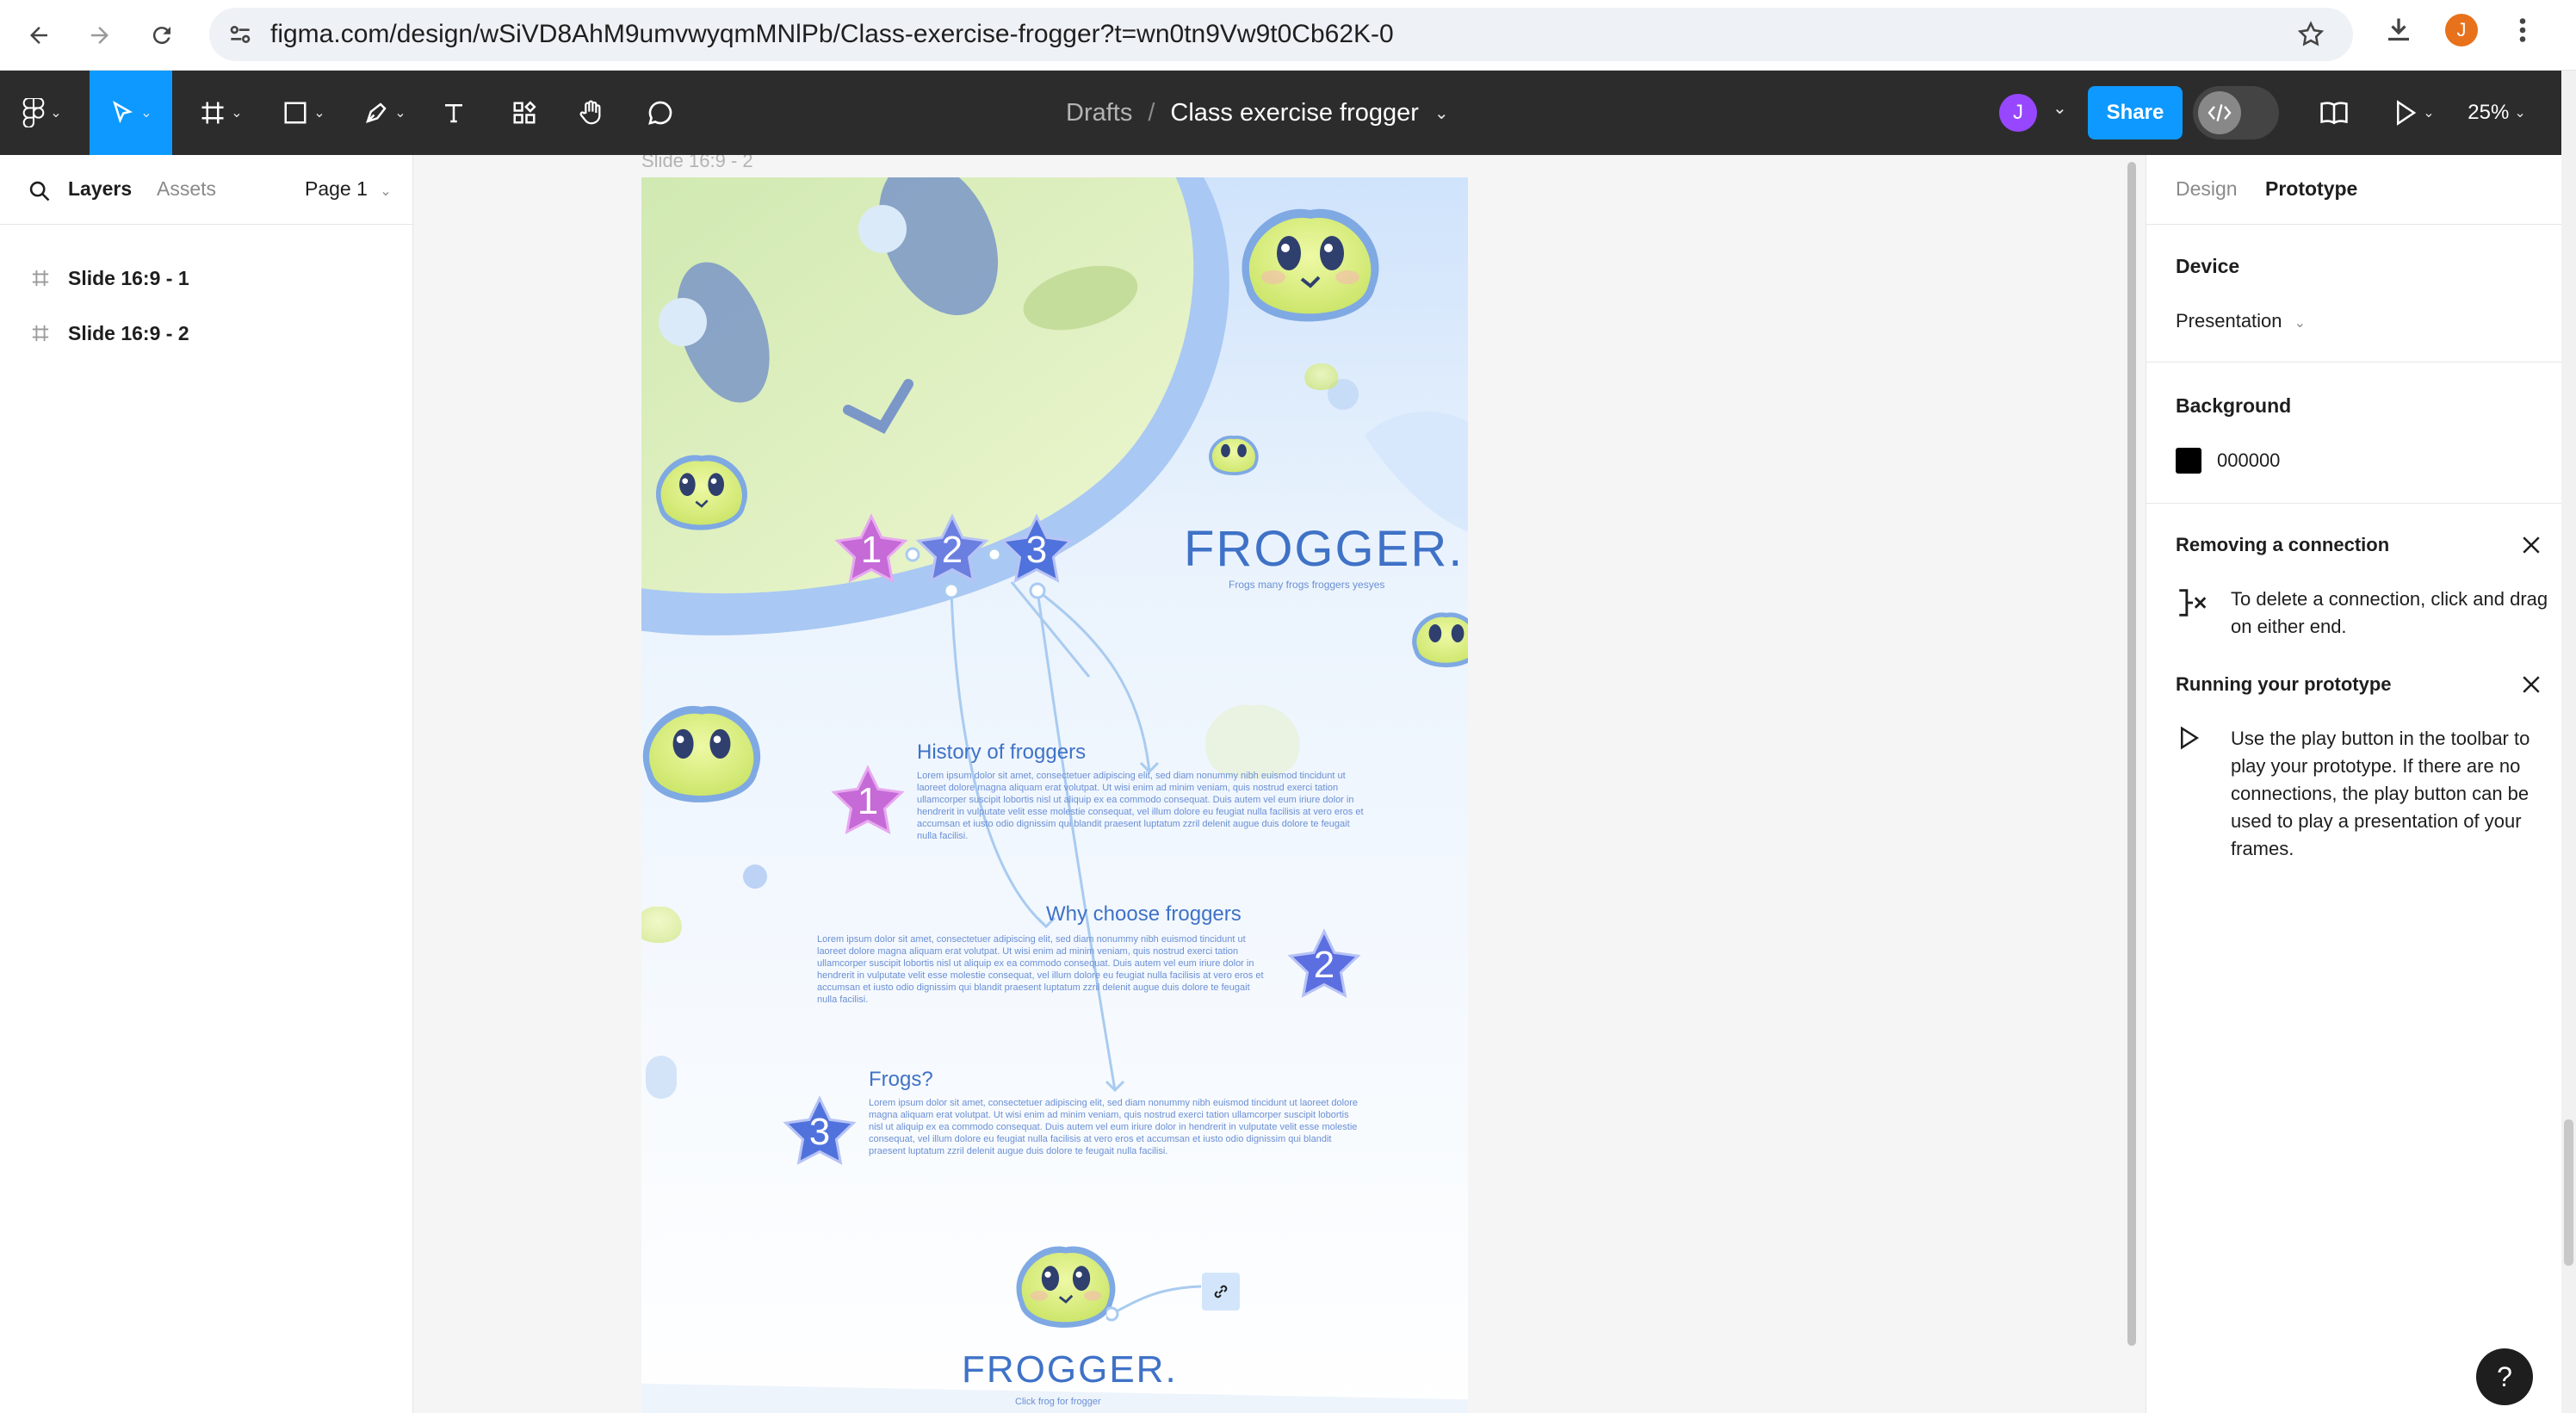 Image resolution: width=2576 pixels, height=1413 pixels. I want to click on site-settings-icon, so click(240, 34).